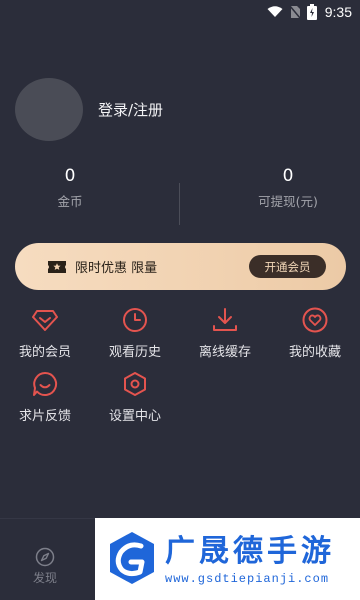 The height and width of the screenshot is (600, 360). What do you see at coordinates (44, 578) in the screenshot?
I see `nav-label-discover: 发现` at bounding box center [44, 578].